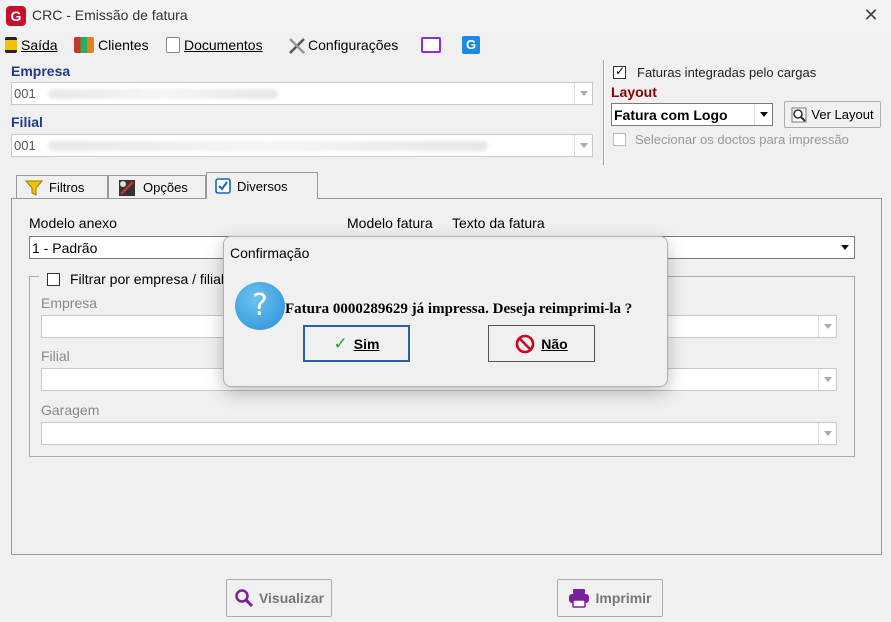 The height and width of the screenshot is (622, 891). Describe the element at coordinates (65, 248) in the screenshot. I see `modelo-anexo-value: 1 - Padrão` at that location.